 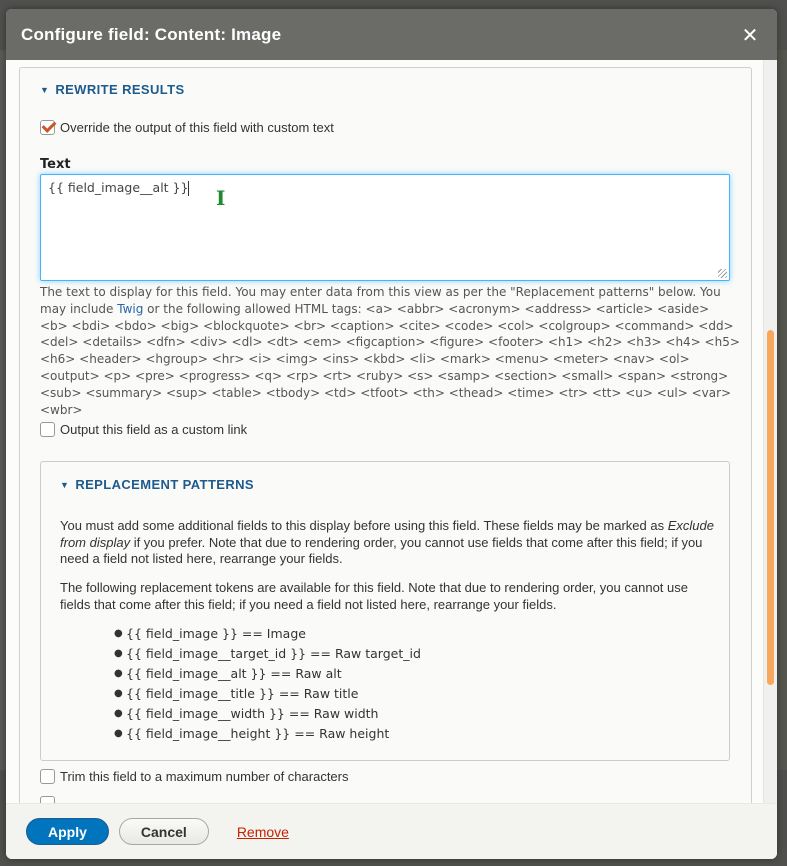 What do you see at coordinates (391, 34) in the screenshot?
I see `dialog-titlebar: Configure field: Content: Image ✕` at bounding box center [391, 34].